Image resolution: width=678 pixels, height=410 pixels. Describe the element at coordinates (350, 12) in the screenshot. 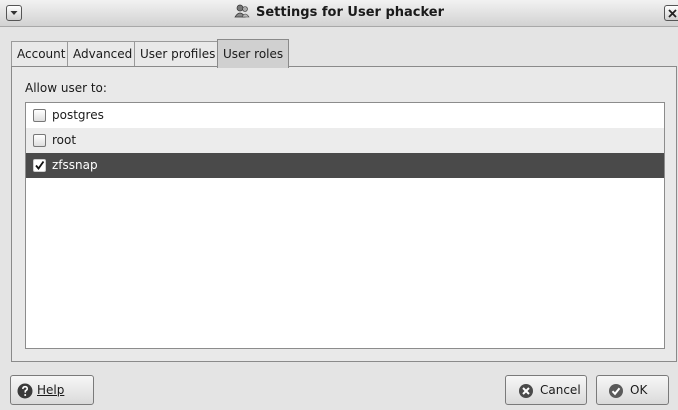

I see `window-title-text: Settings for User phacker` at that location.